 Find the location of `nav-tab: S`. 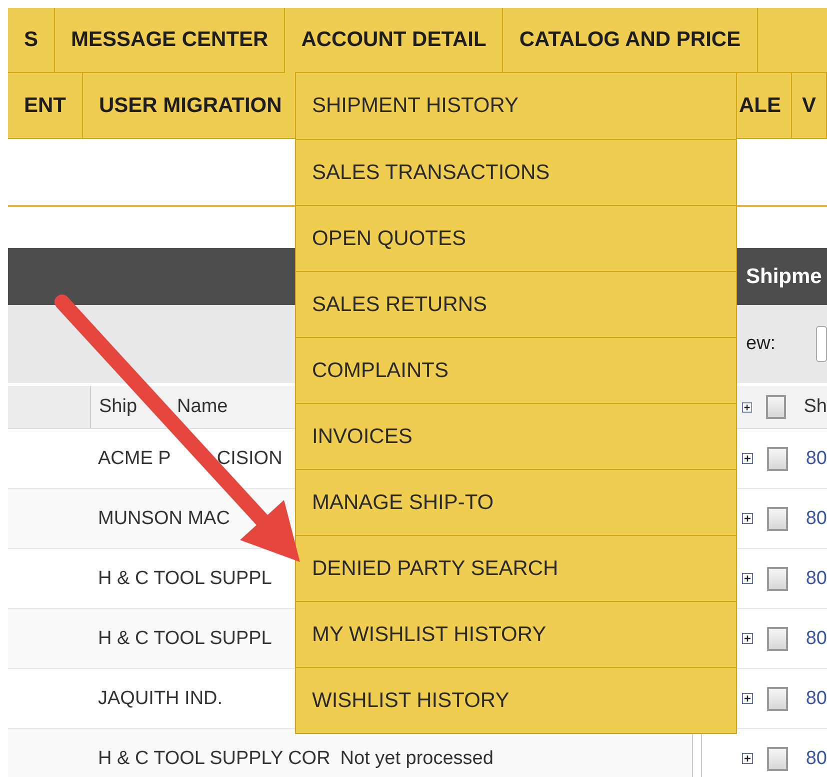

nav-tab: S is located at coordinates (32, 40).